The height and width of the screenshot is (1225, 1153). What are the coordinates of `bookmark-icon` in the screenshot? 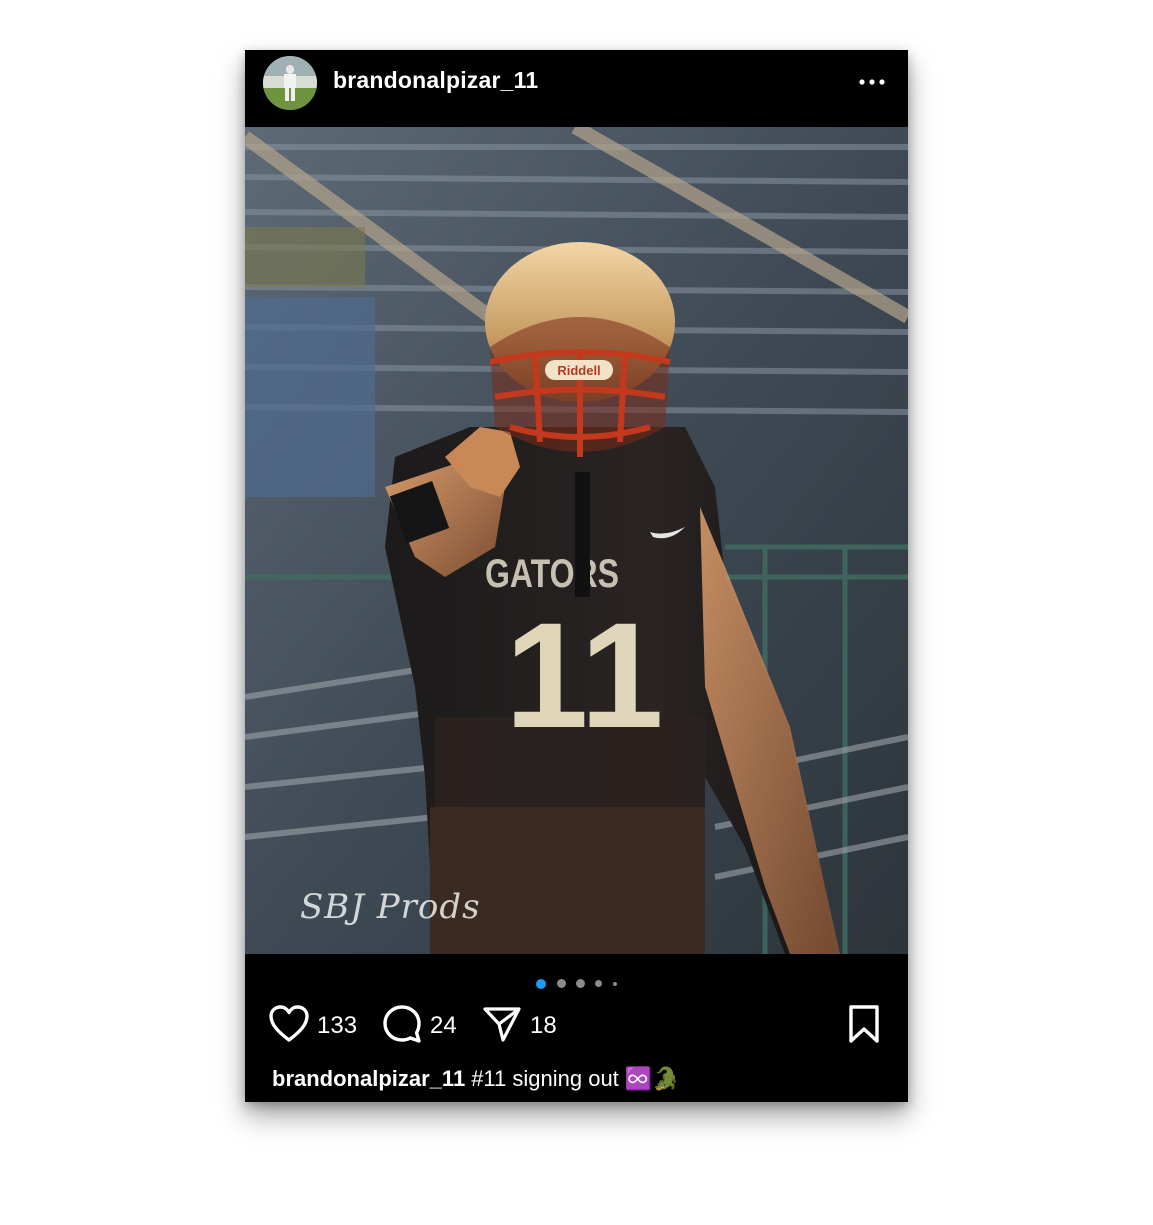 It's located at (864, 1026).